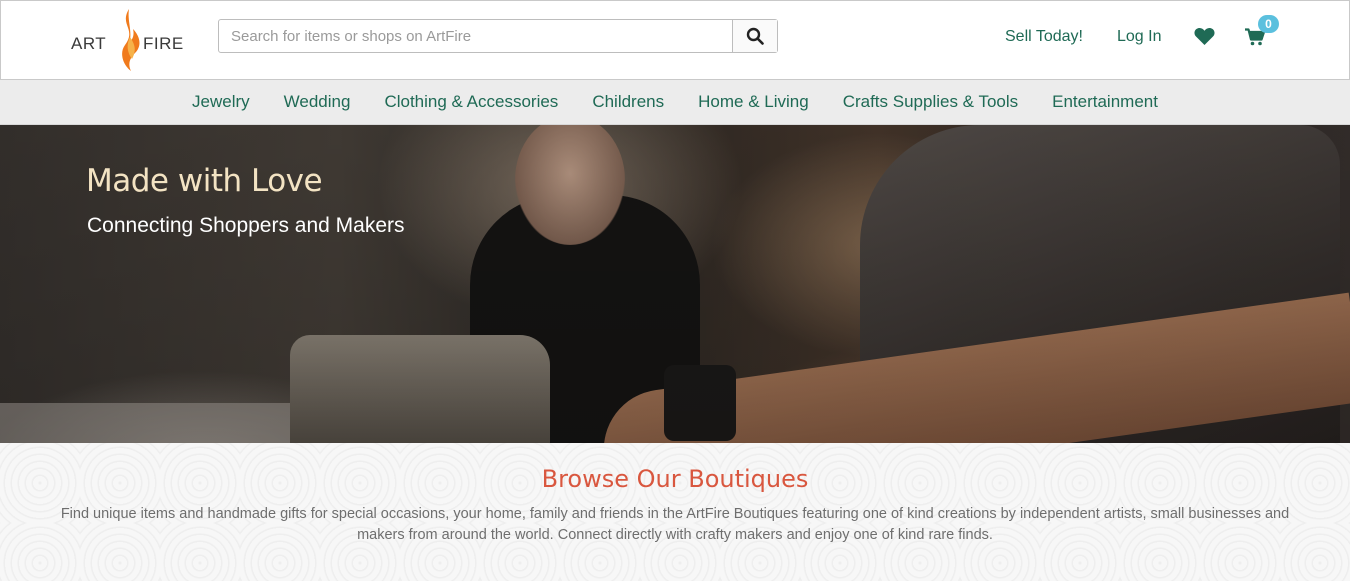 The width and height of the screenshot is (1350, 581). What do you see at coordinates (163, 43) in the screenshot?
I see `logo-text-fire: FIRE` at bounding box center [163, 43].